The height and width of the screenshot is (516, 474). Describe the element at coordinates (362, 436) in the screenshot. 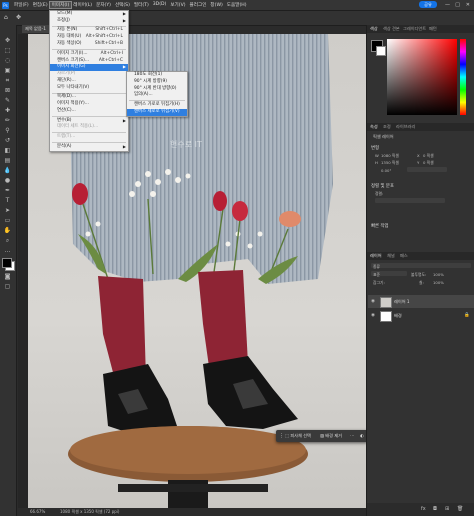

I see `contrast-icon: ◐` at that location.